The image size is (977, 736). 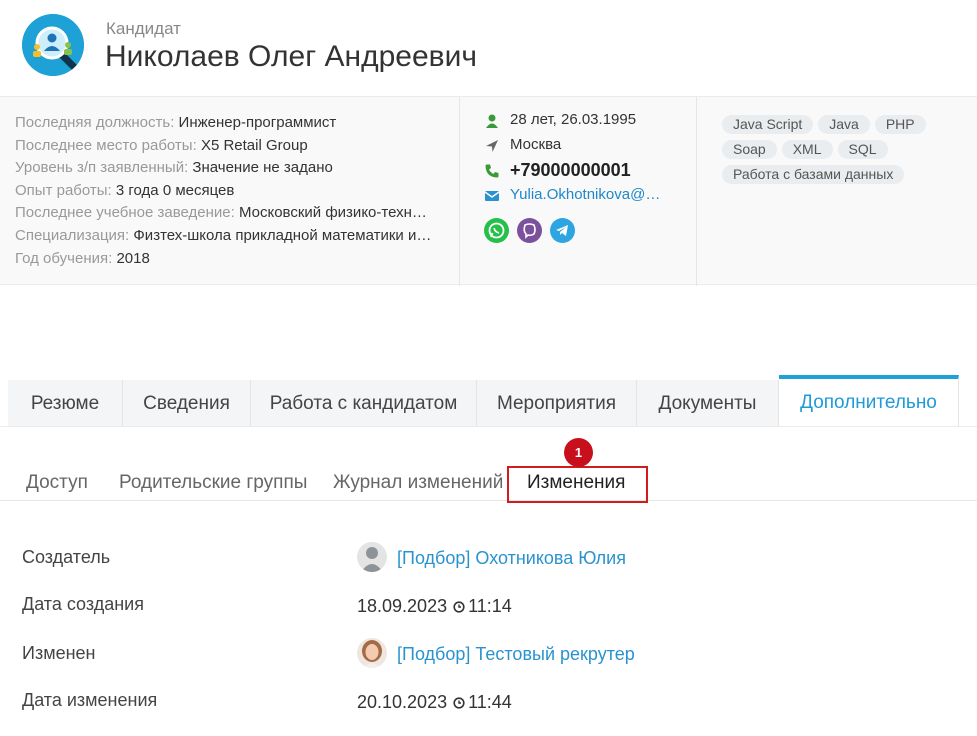 What do you see at coordinates (492, 171) in the screenshot?
I see `phone-icon` at bounding box center [492, 171].